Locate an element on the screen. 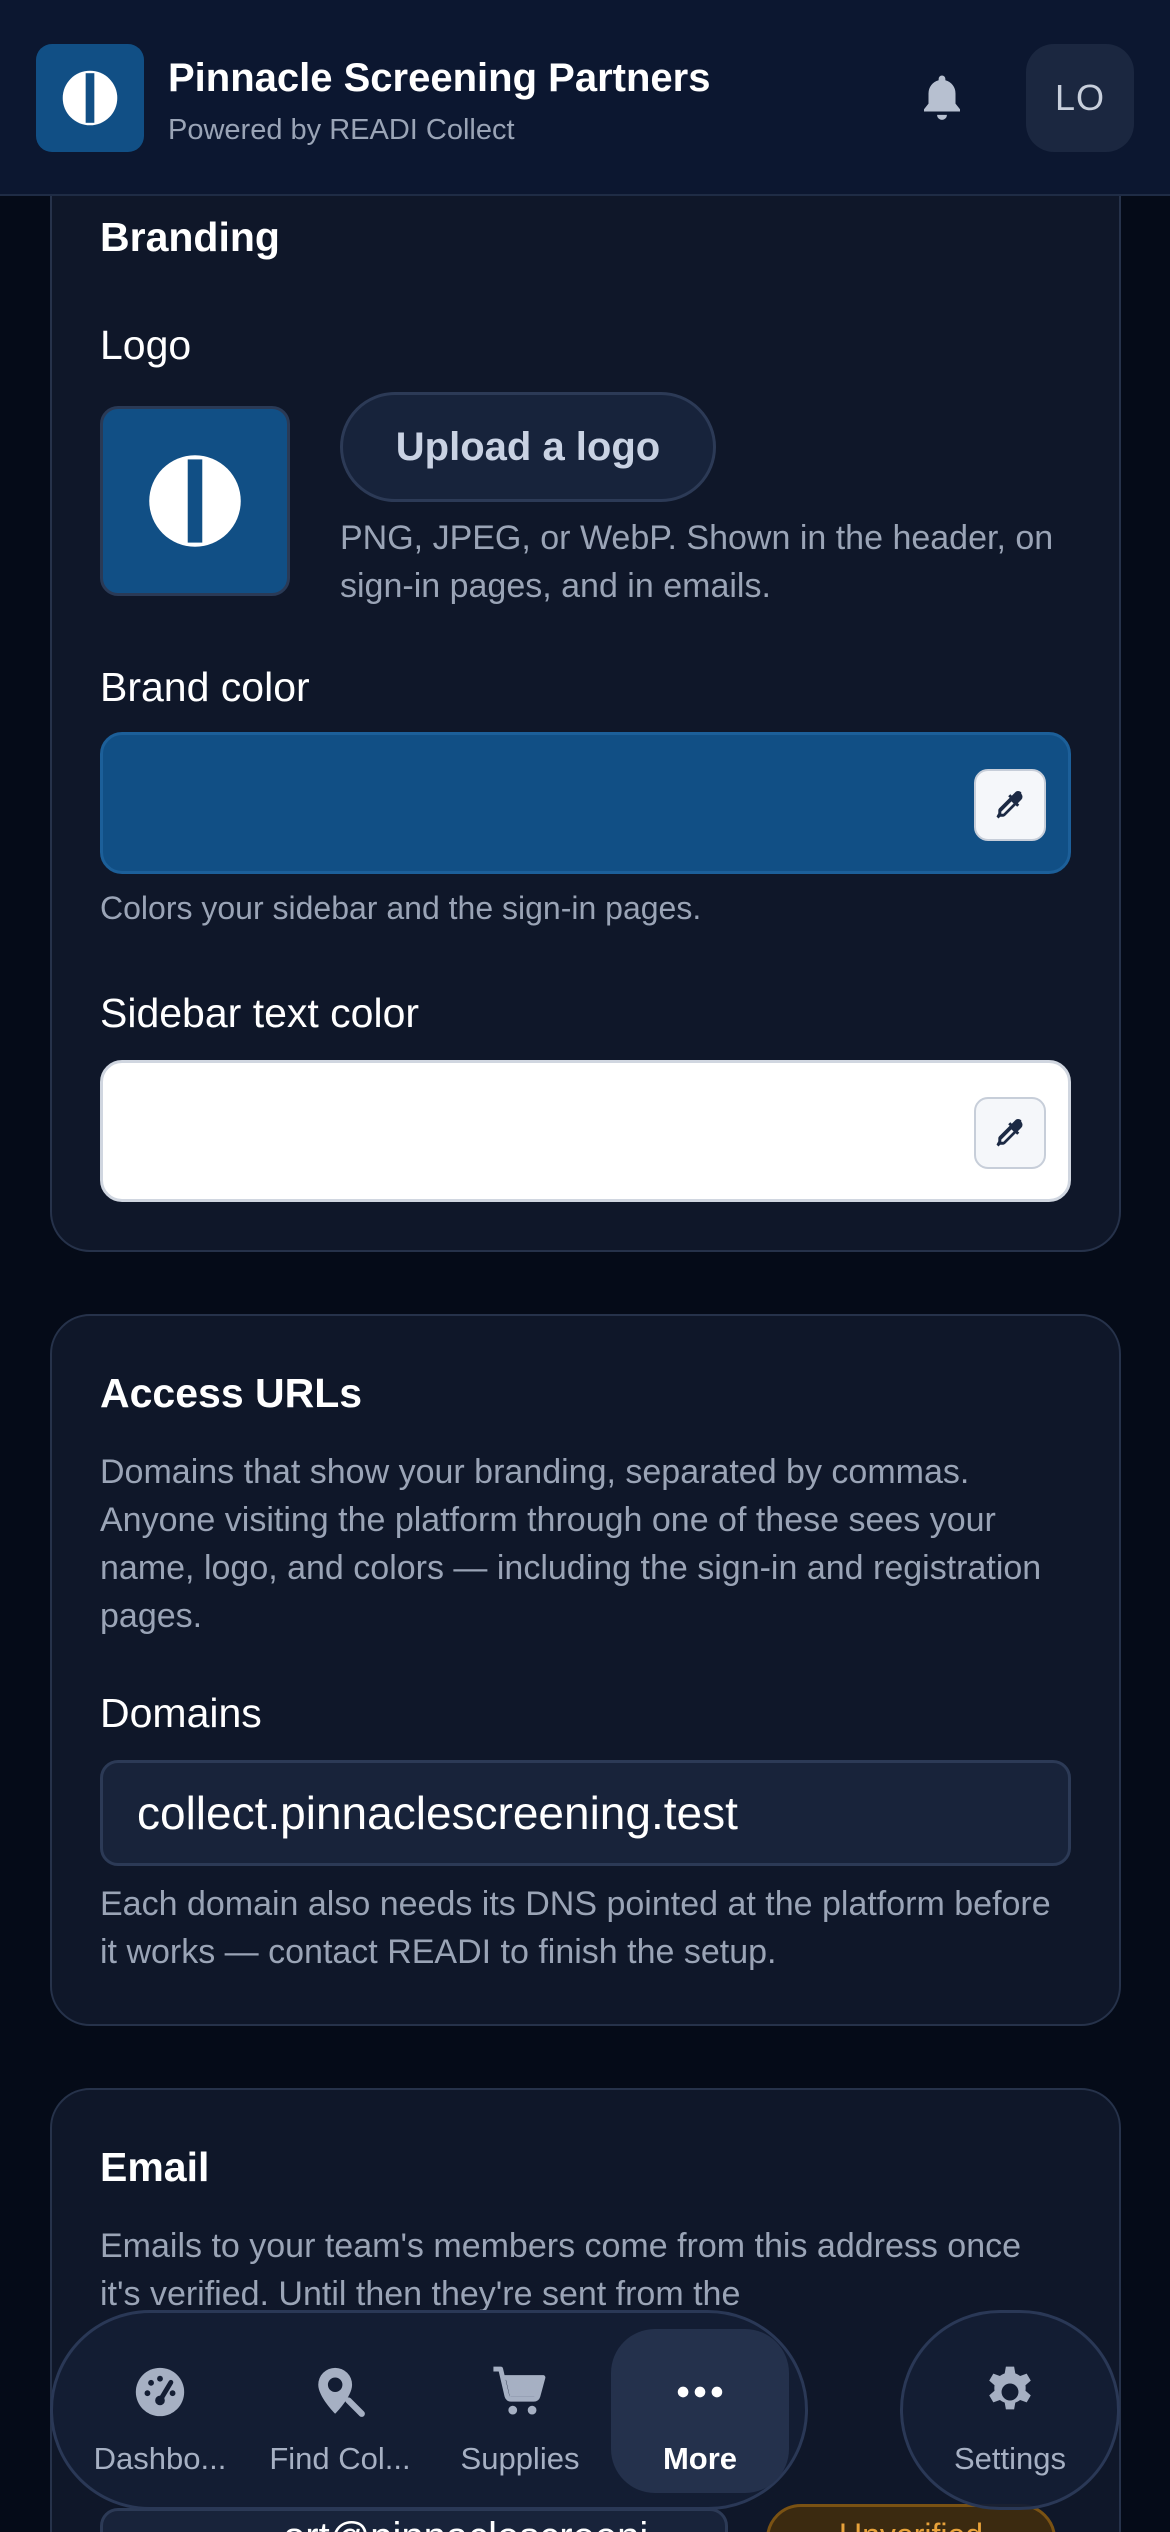 The width and height of the screenshot is (1170, 2532). nav-item-supplies: Supplies is located at coordinates (520, 2411).